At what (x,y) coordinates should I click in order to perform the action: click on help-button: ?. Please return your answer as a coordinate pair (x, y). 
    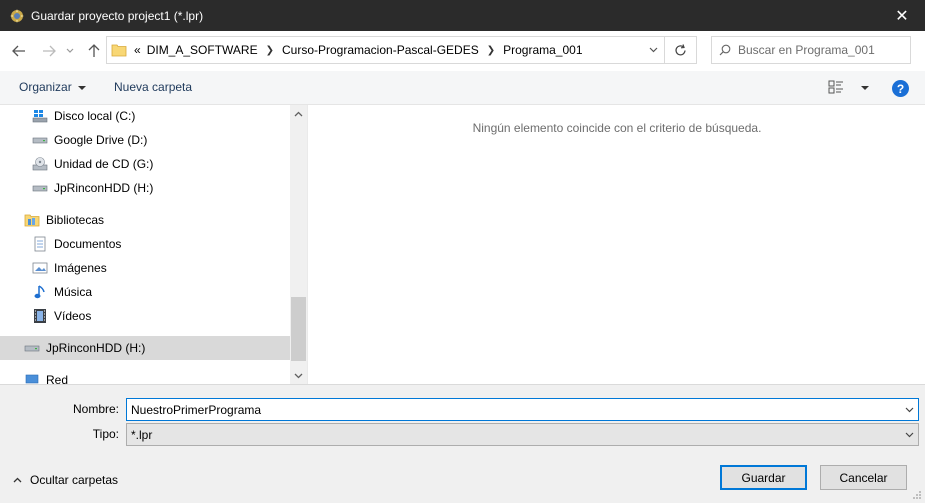
    Looking at the image, I should click on (900, 88).